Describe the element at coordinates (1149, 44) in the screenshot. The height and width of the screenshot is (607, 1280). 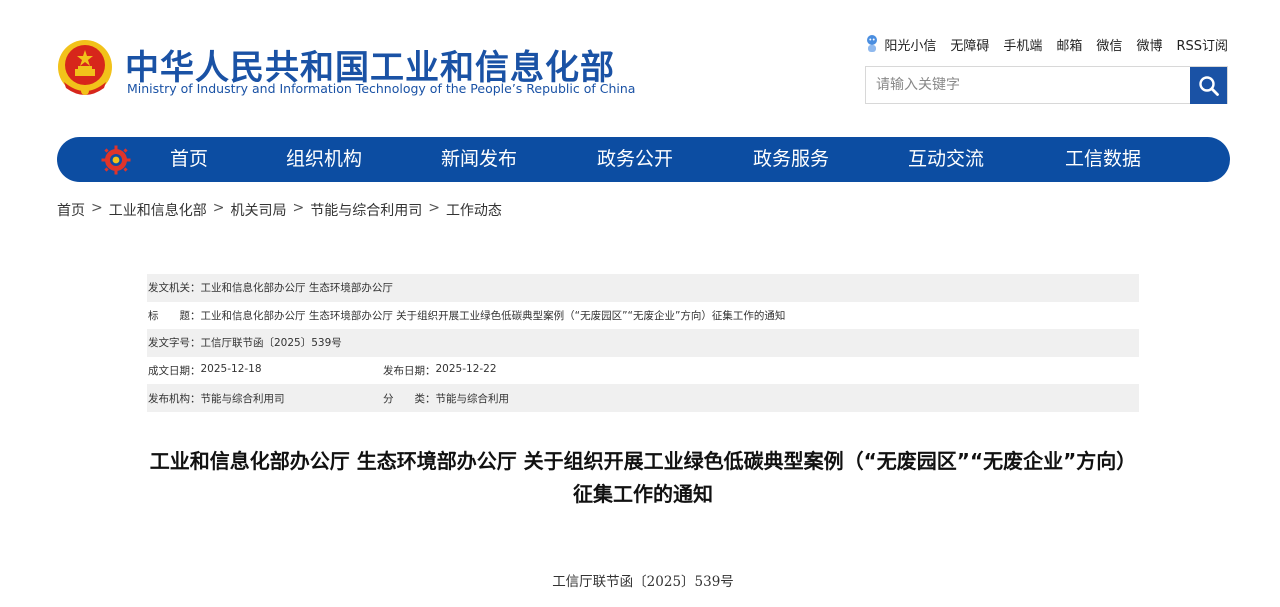
I see `top-link-weibo: 微博` at that location.